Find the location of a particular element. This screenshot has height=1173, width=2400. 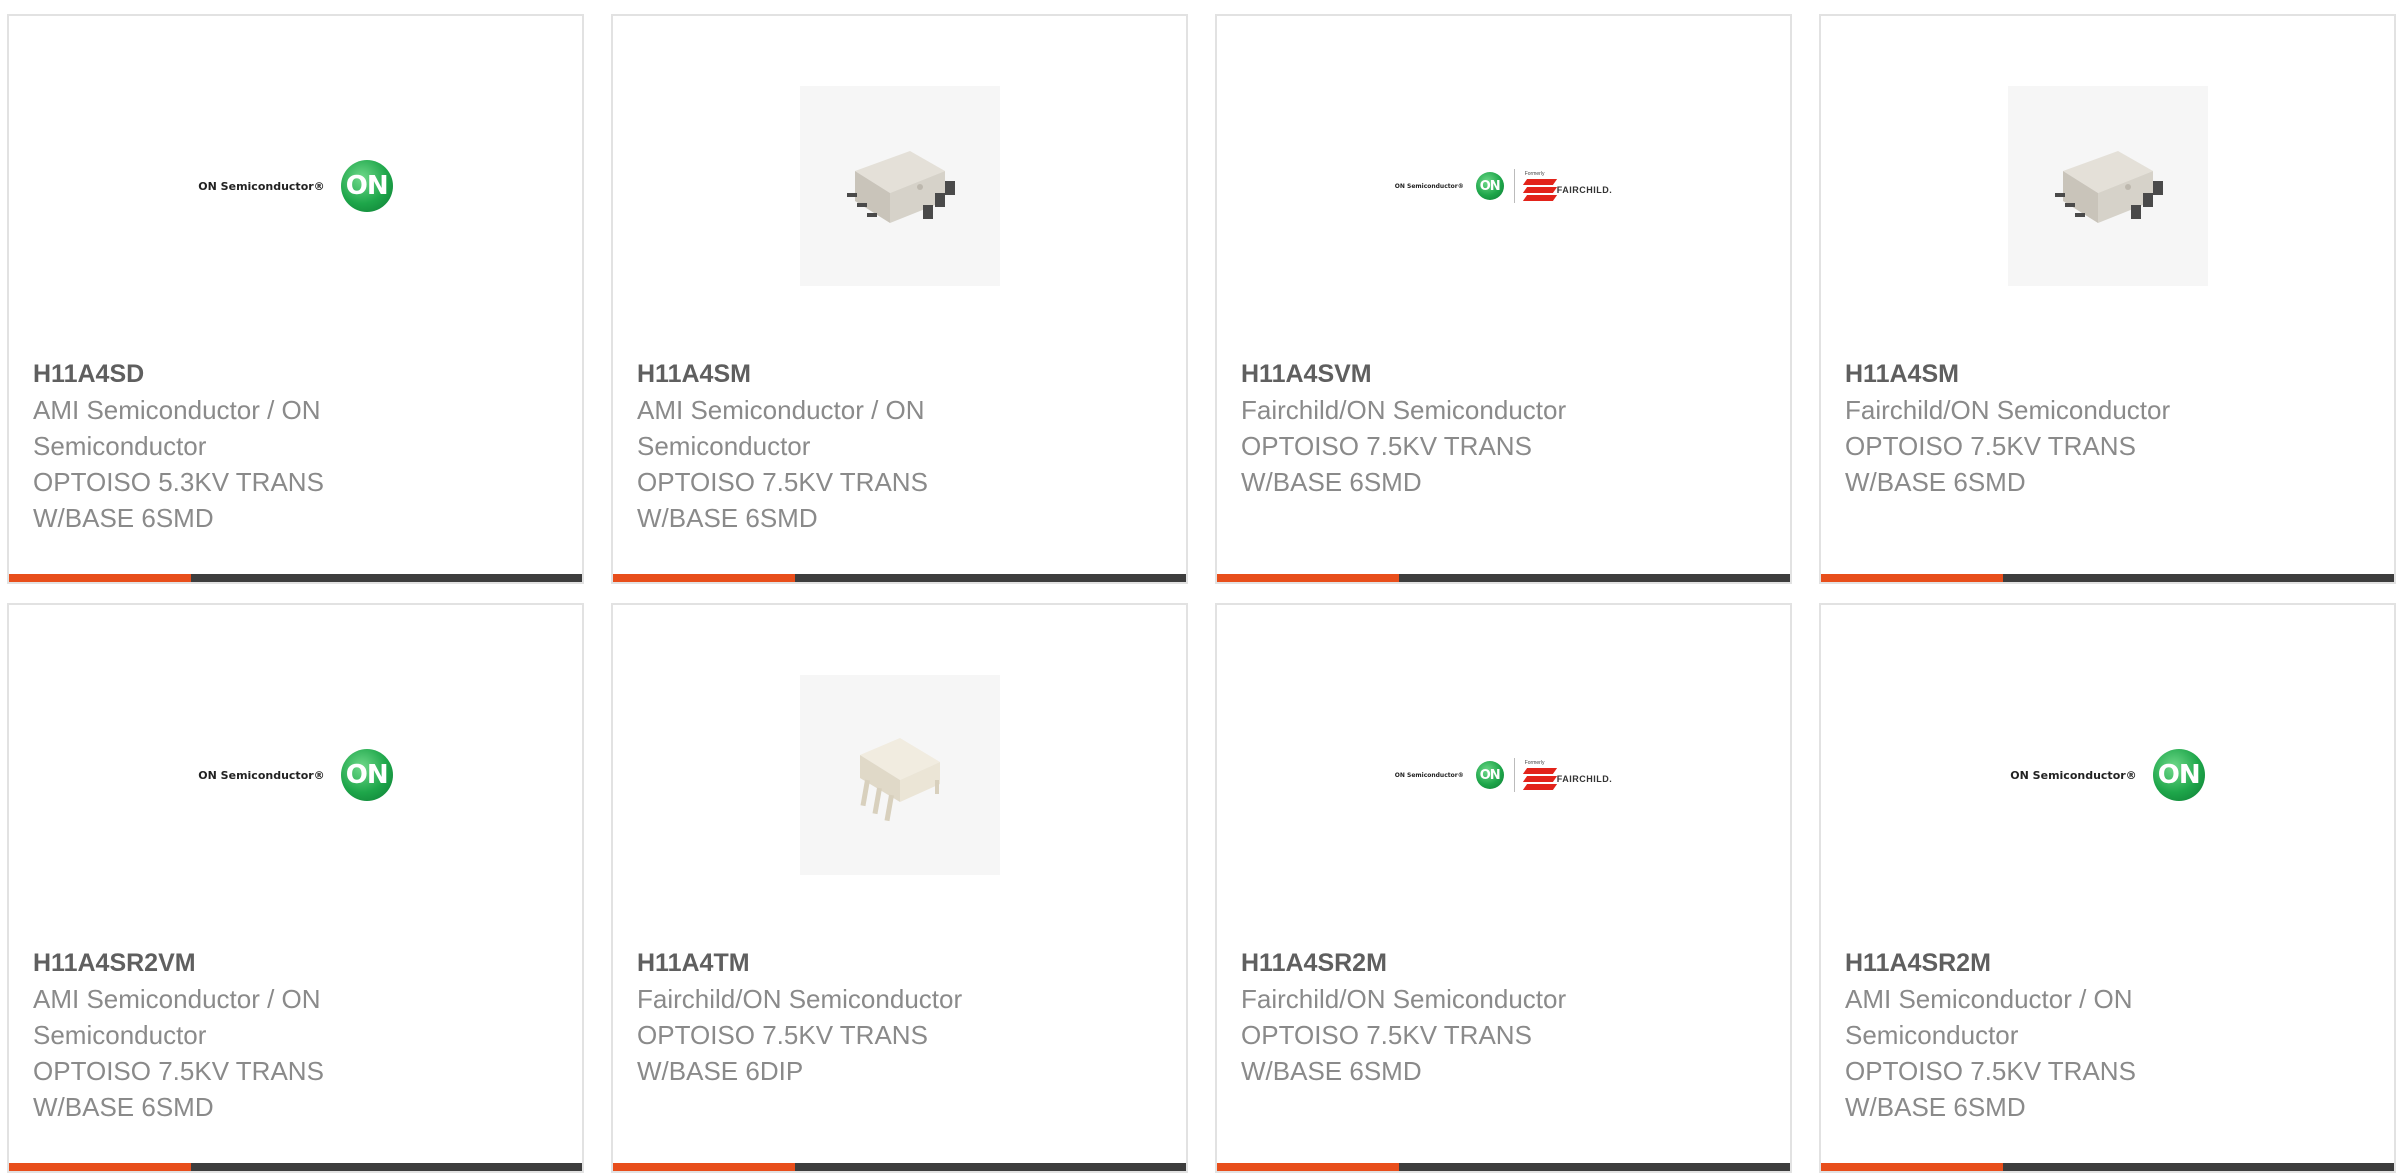

dip-chip-icon is located at coordinates (899, 780).